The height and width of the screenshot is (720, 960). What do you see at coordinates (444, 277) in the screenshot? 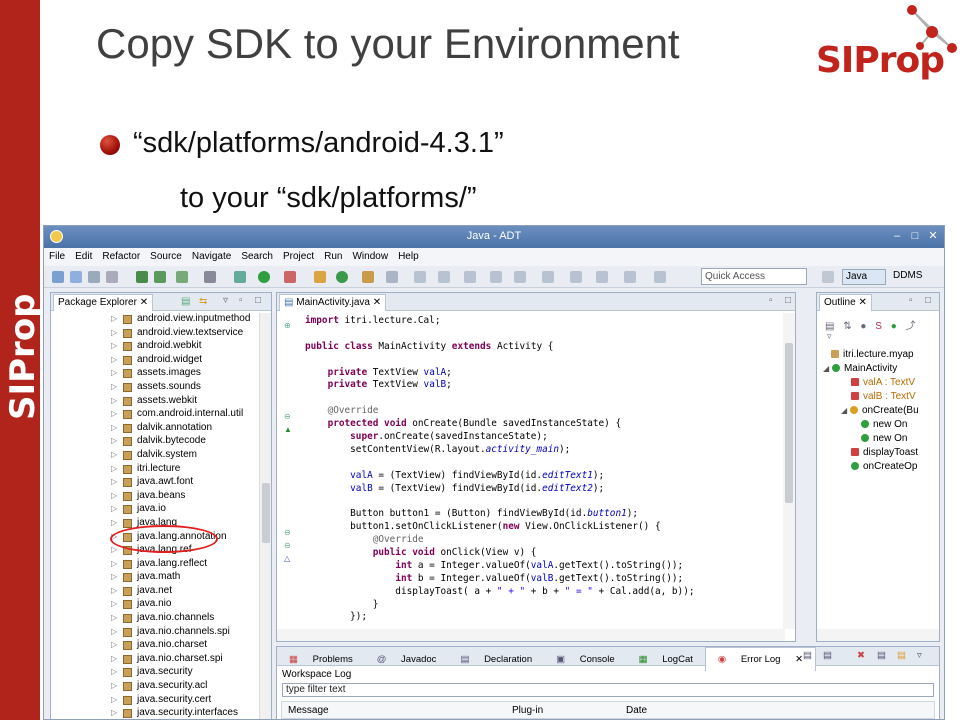
I see `prev-annotation-icon` at bounding box center [444, 277].